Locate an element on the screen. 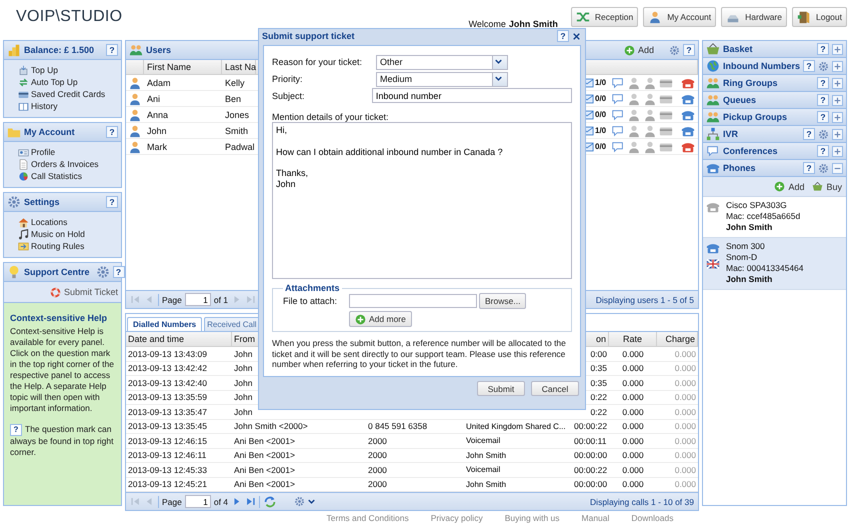 Image resolution: width=850 pixels, height=531 pixels. header-button: Reception is located at coordinates (604, 17).